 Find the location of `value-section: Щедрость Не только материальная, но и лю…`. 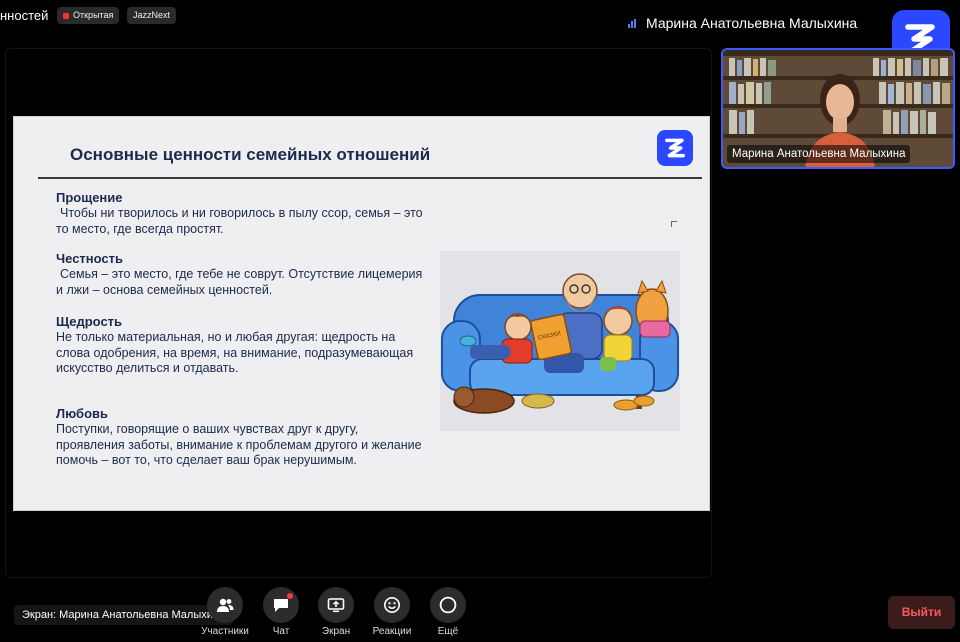

value-section: Щедрость Не только материальная, но и лю… is located at coordinates (241, 345).